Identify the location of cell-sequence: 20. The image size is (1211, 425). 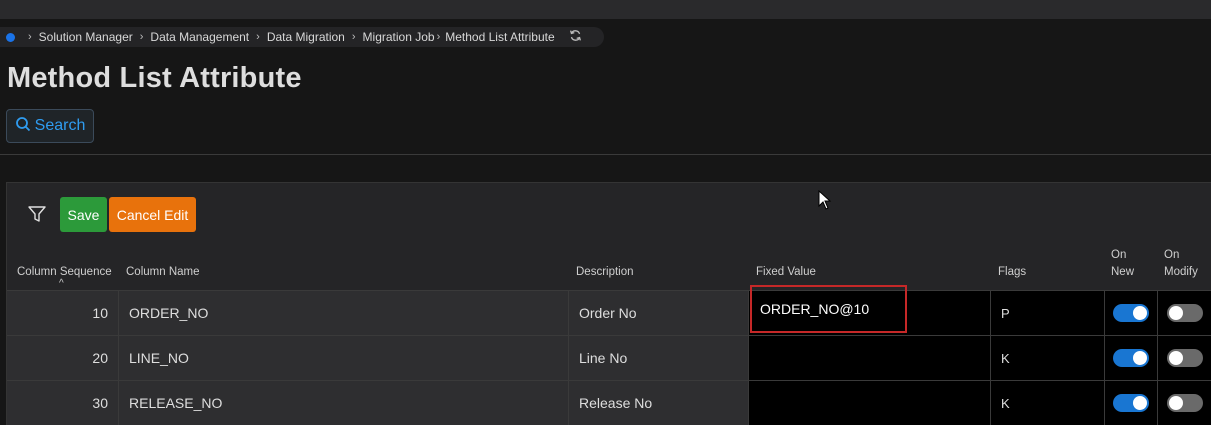
(63, 358).